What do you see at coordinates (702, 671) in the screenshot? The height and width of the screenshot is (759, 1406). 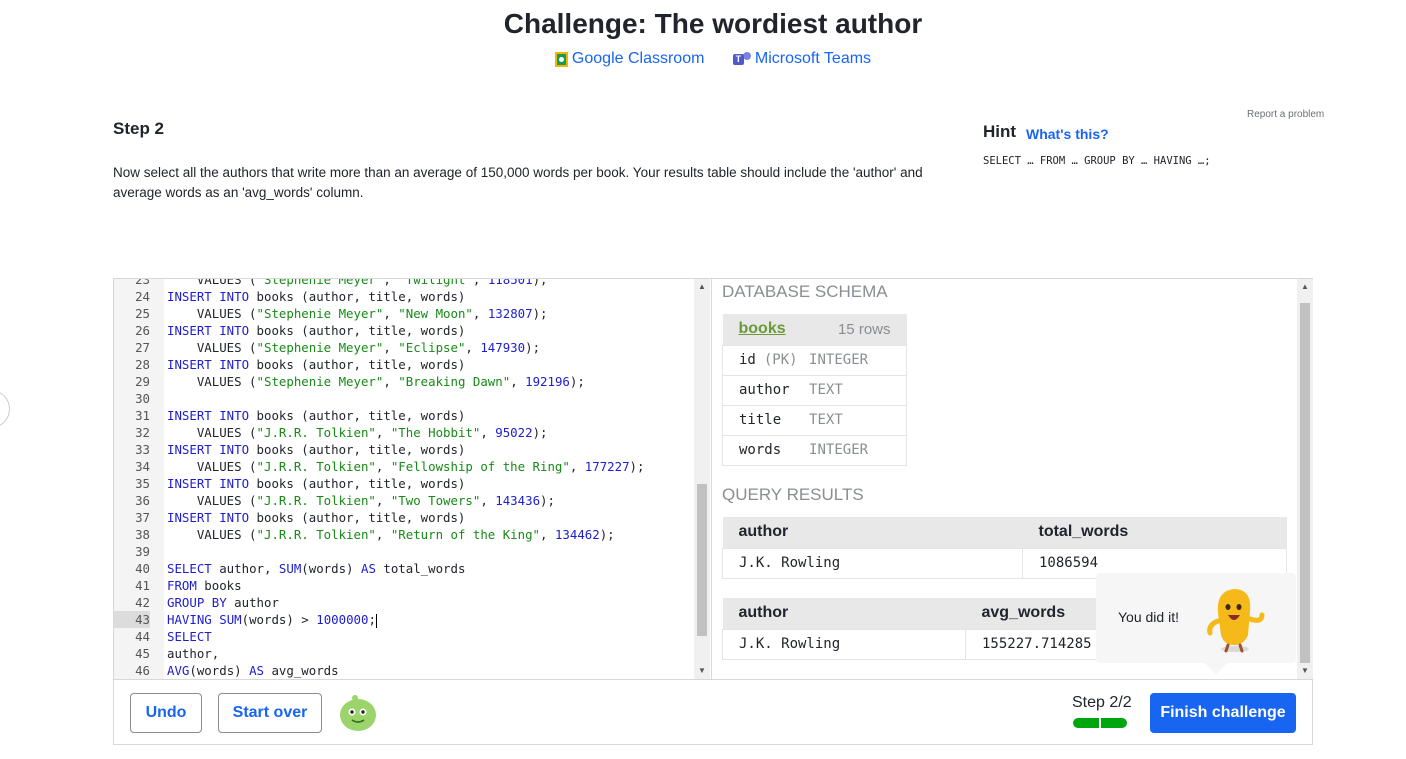 I see `scroll-down-arrow-icon: ▼` at bounding box center [702, 671].